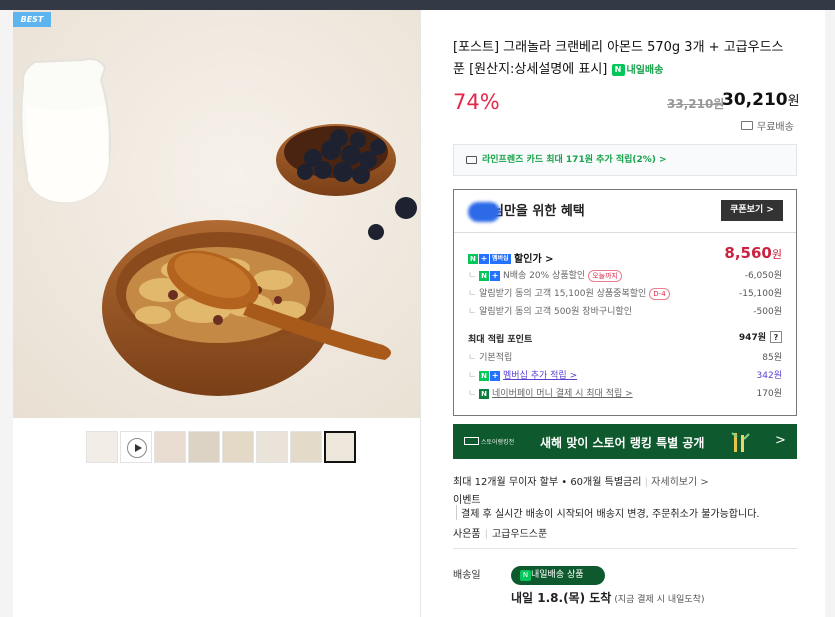 The image size is (835, 617). Describe the element at coordinates (622, 443) in the screenshot. I see `banner-title: 새해 맞이 스토어 랭킹 특별 공개` at that location.